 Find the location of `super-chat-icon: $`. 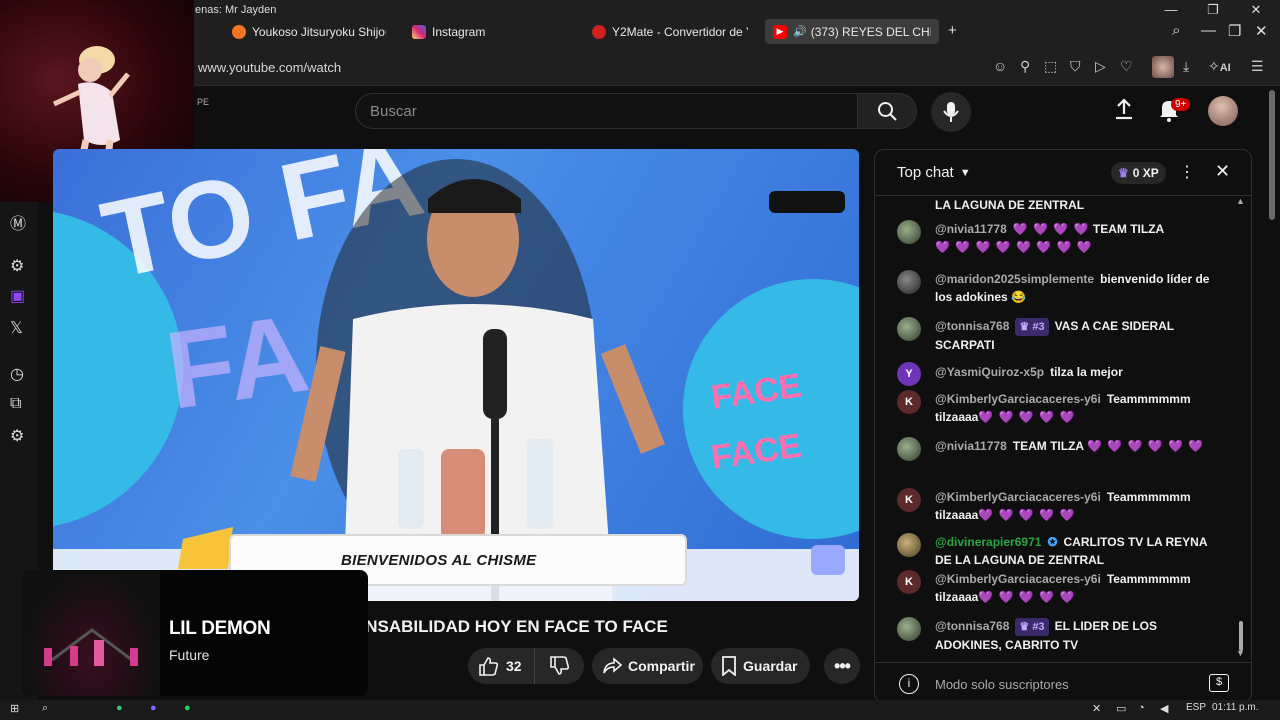

super-chat-icon: $ is located at coordinates (1219, 683).